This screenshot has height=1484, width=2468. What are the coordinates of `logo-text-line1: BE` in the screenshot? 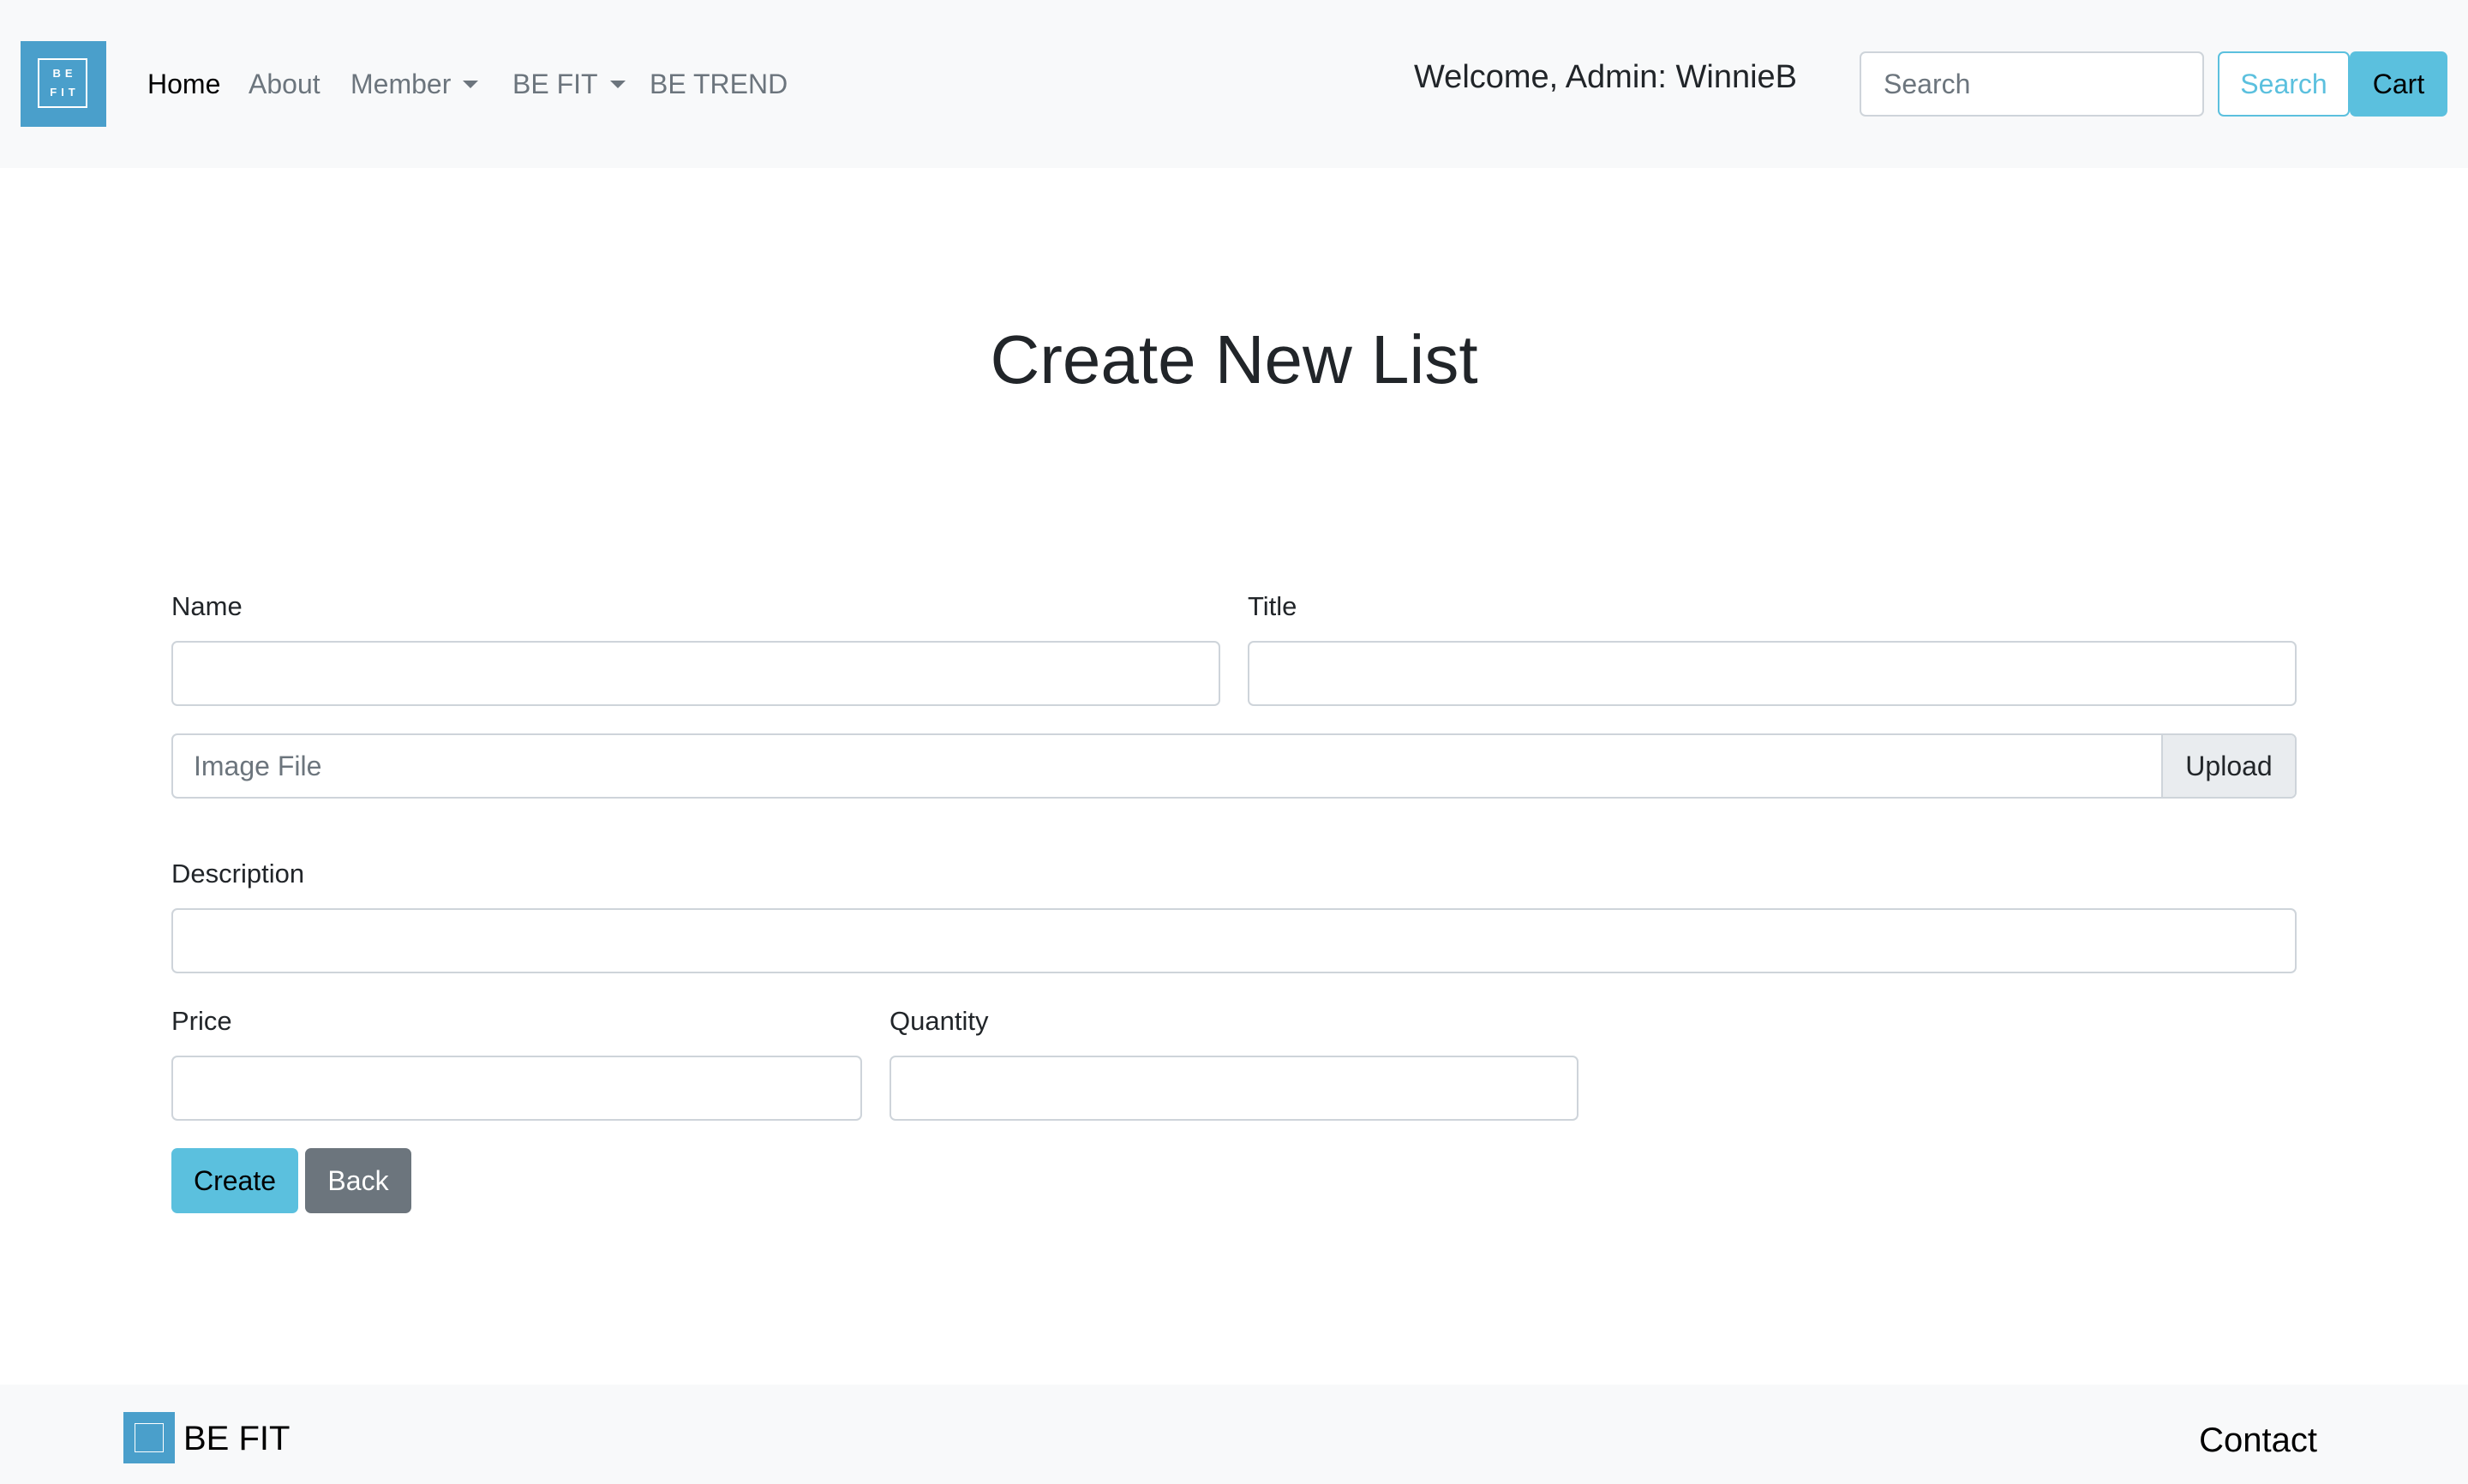 It's located at (64, 73).